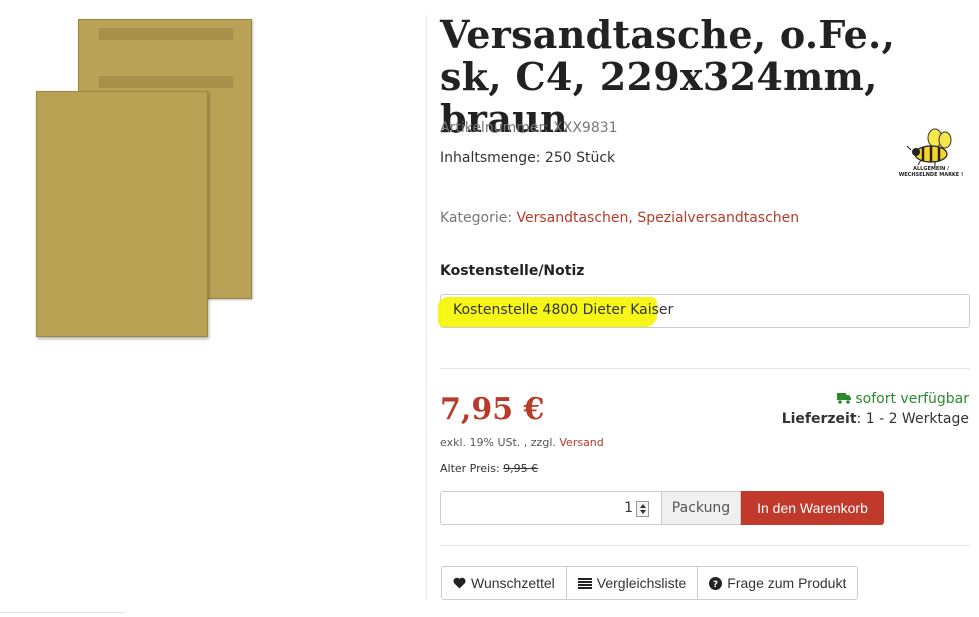 This screenshot has height=617, width=979. Describe the element at coordinates (931, 172) in the screenshot. I see `brand-logo-caption: ALLGEMEIN / WECHSELNDE MARKE !` at that location.